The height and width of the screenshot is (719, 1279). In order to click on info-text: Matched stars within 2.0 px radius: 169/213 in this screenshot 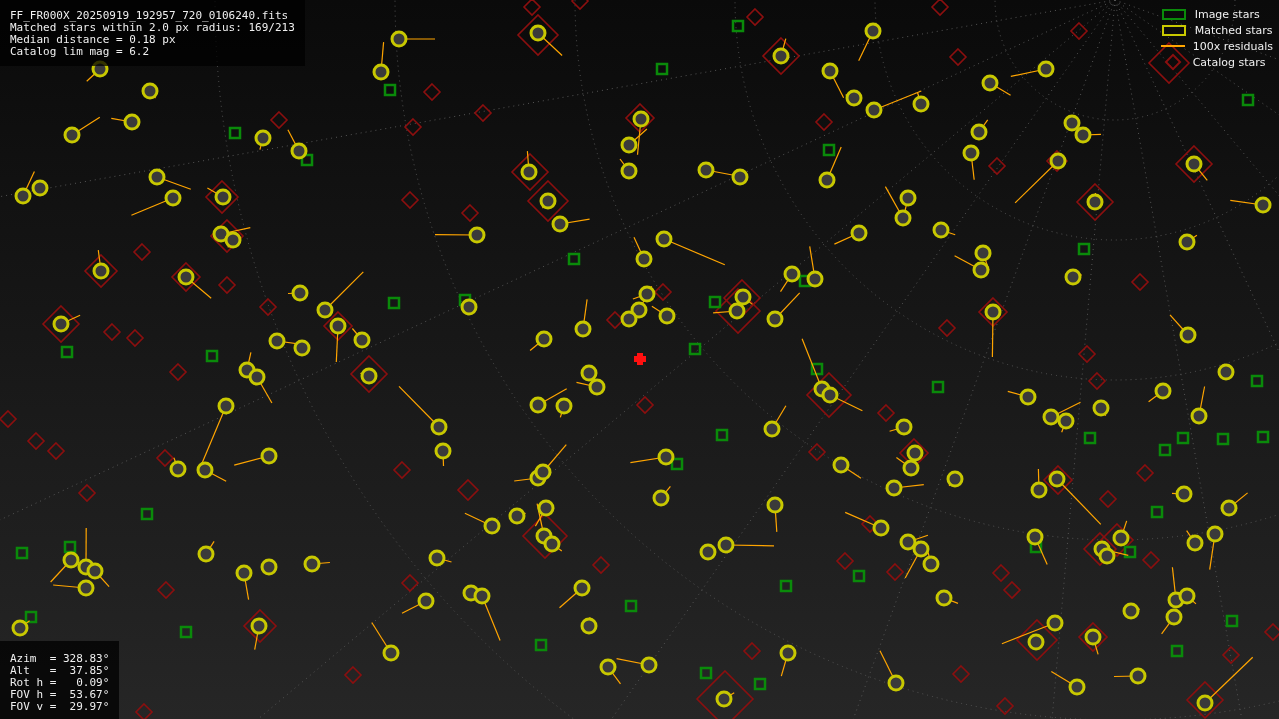, I will do `click(152, 28)`.